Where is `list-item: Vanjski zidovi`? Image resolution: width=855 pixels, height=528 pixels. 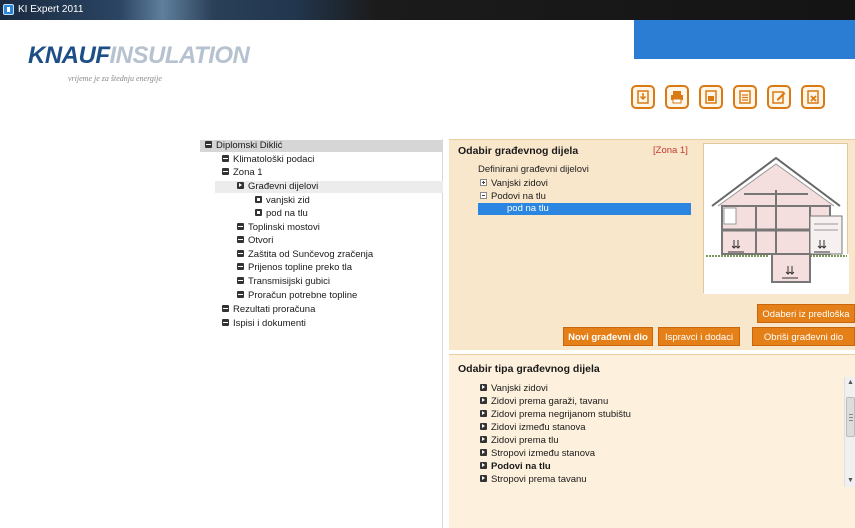
list-item: Vanjski zidovi is located at coordinates (514, 389).